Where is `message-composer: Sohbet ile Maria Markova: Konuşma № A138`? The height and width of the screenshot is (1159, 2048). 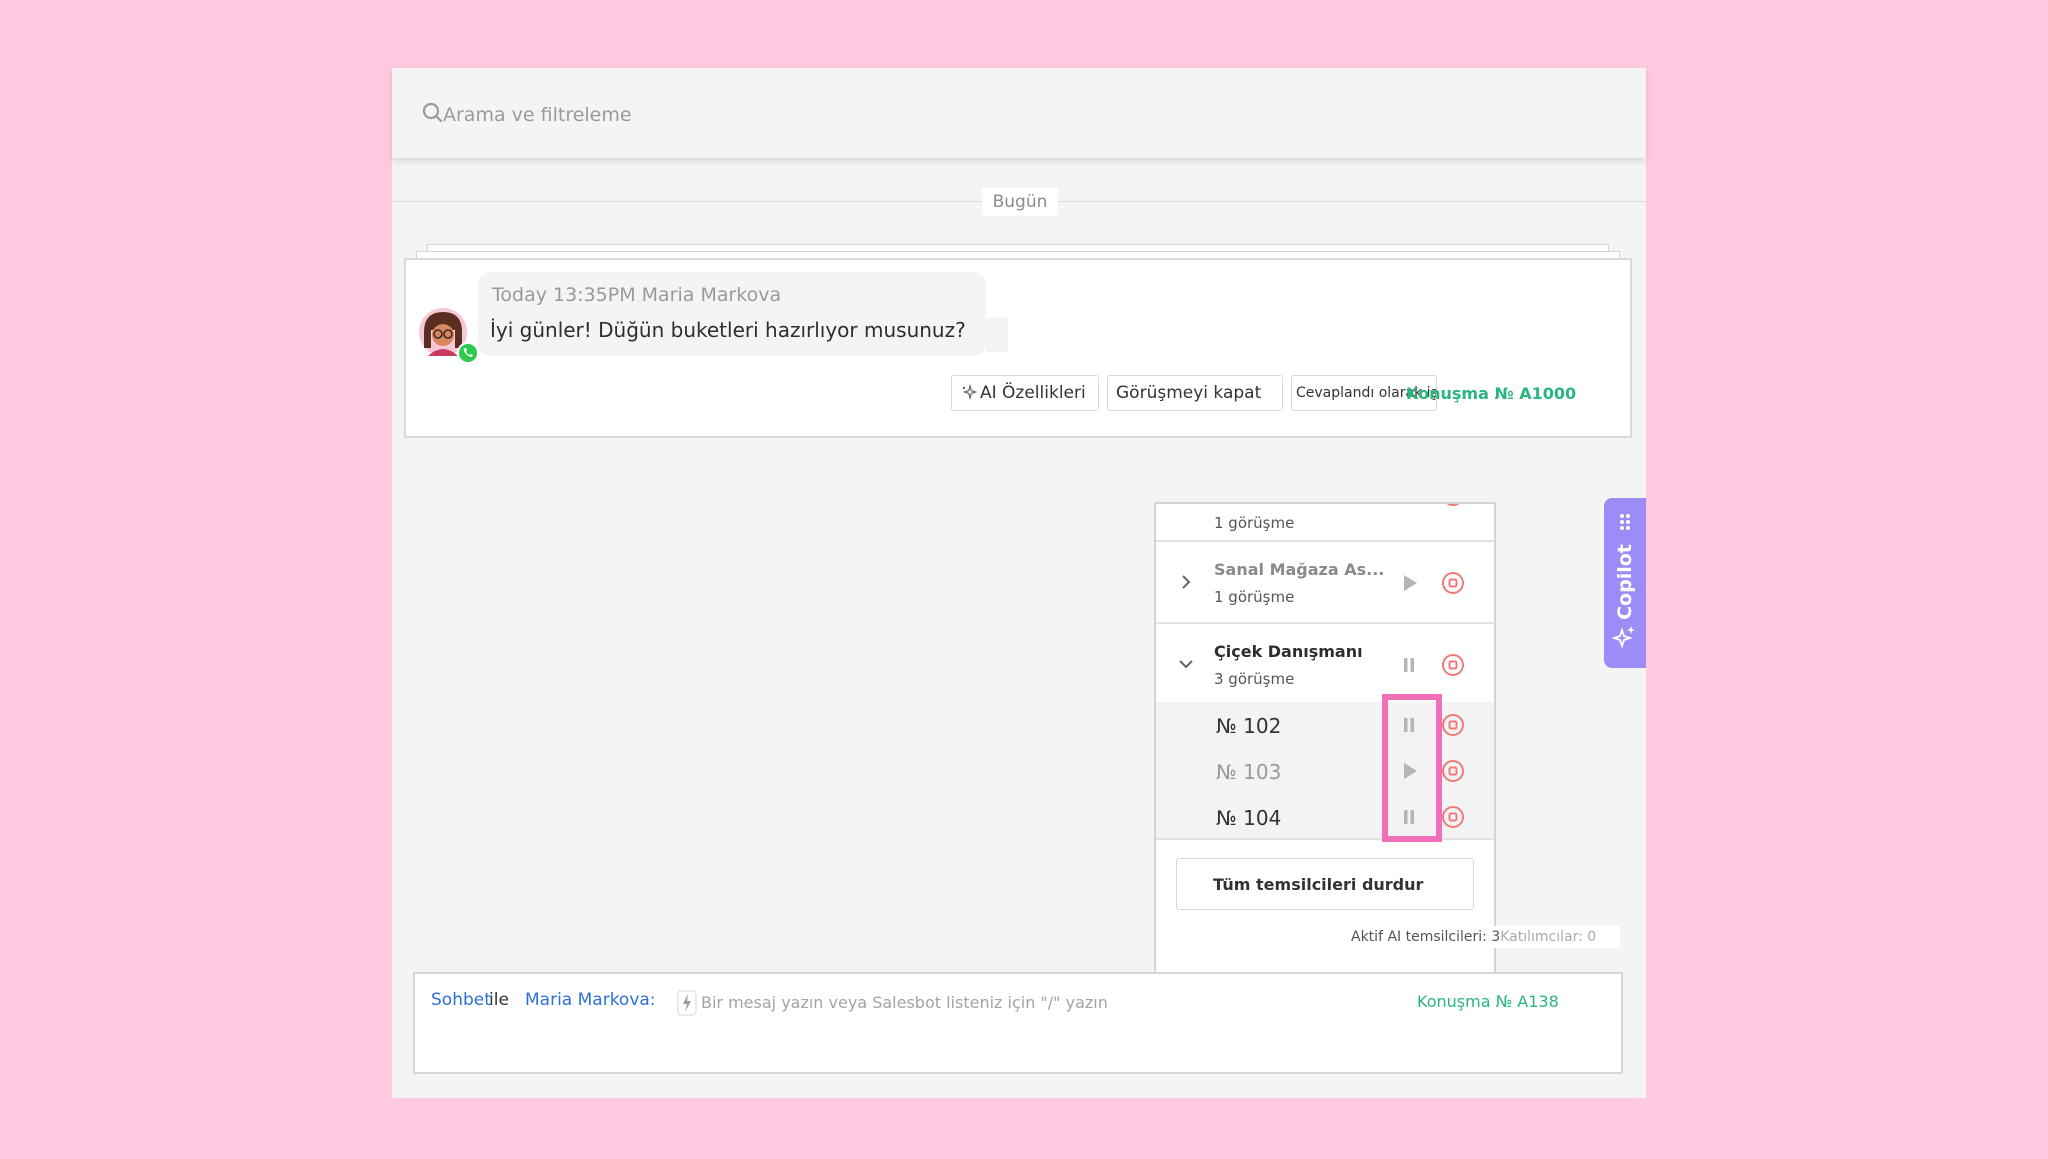
message-composer: Sohbet ile Maria Markova: Konuşma № A138 is located at coordinates (1018, 1023).